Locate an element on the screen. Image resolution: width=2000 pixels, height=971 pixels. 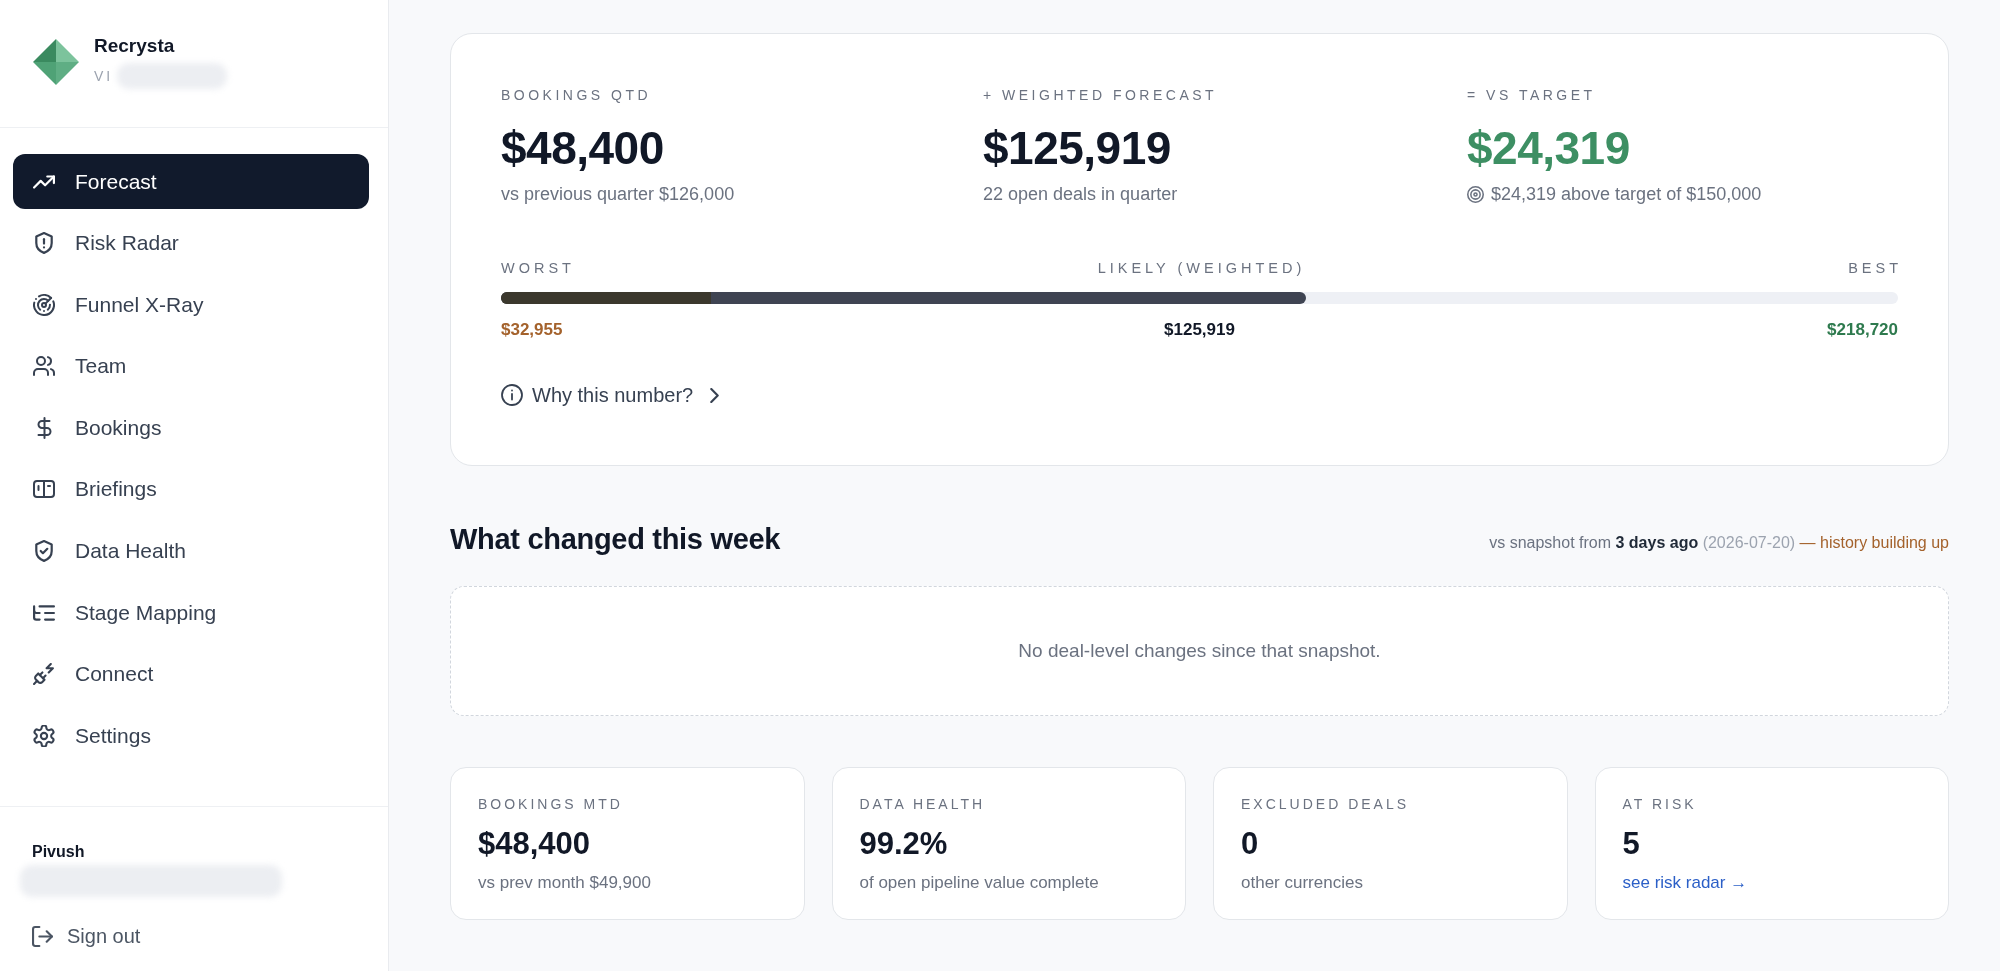
stat-value: $24,319 is located at coordinates (1549, 148).